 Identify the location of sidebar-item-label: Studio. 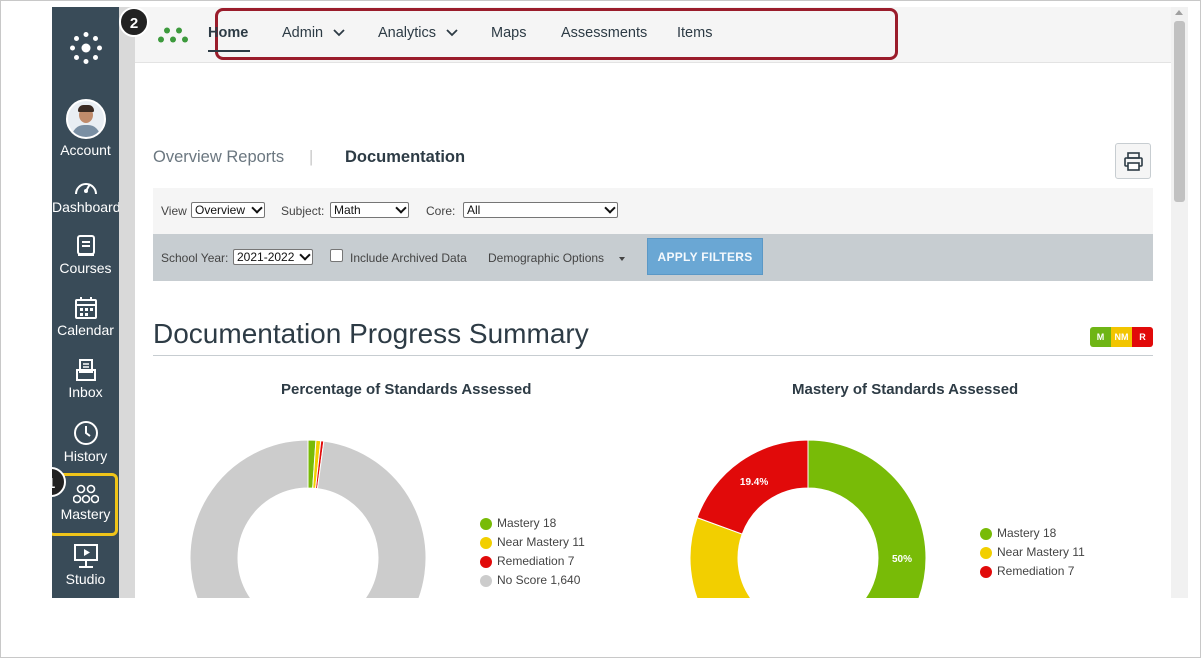
(85, 579).